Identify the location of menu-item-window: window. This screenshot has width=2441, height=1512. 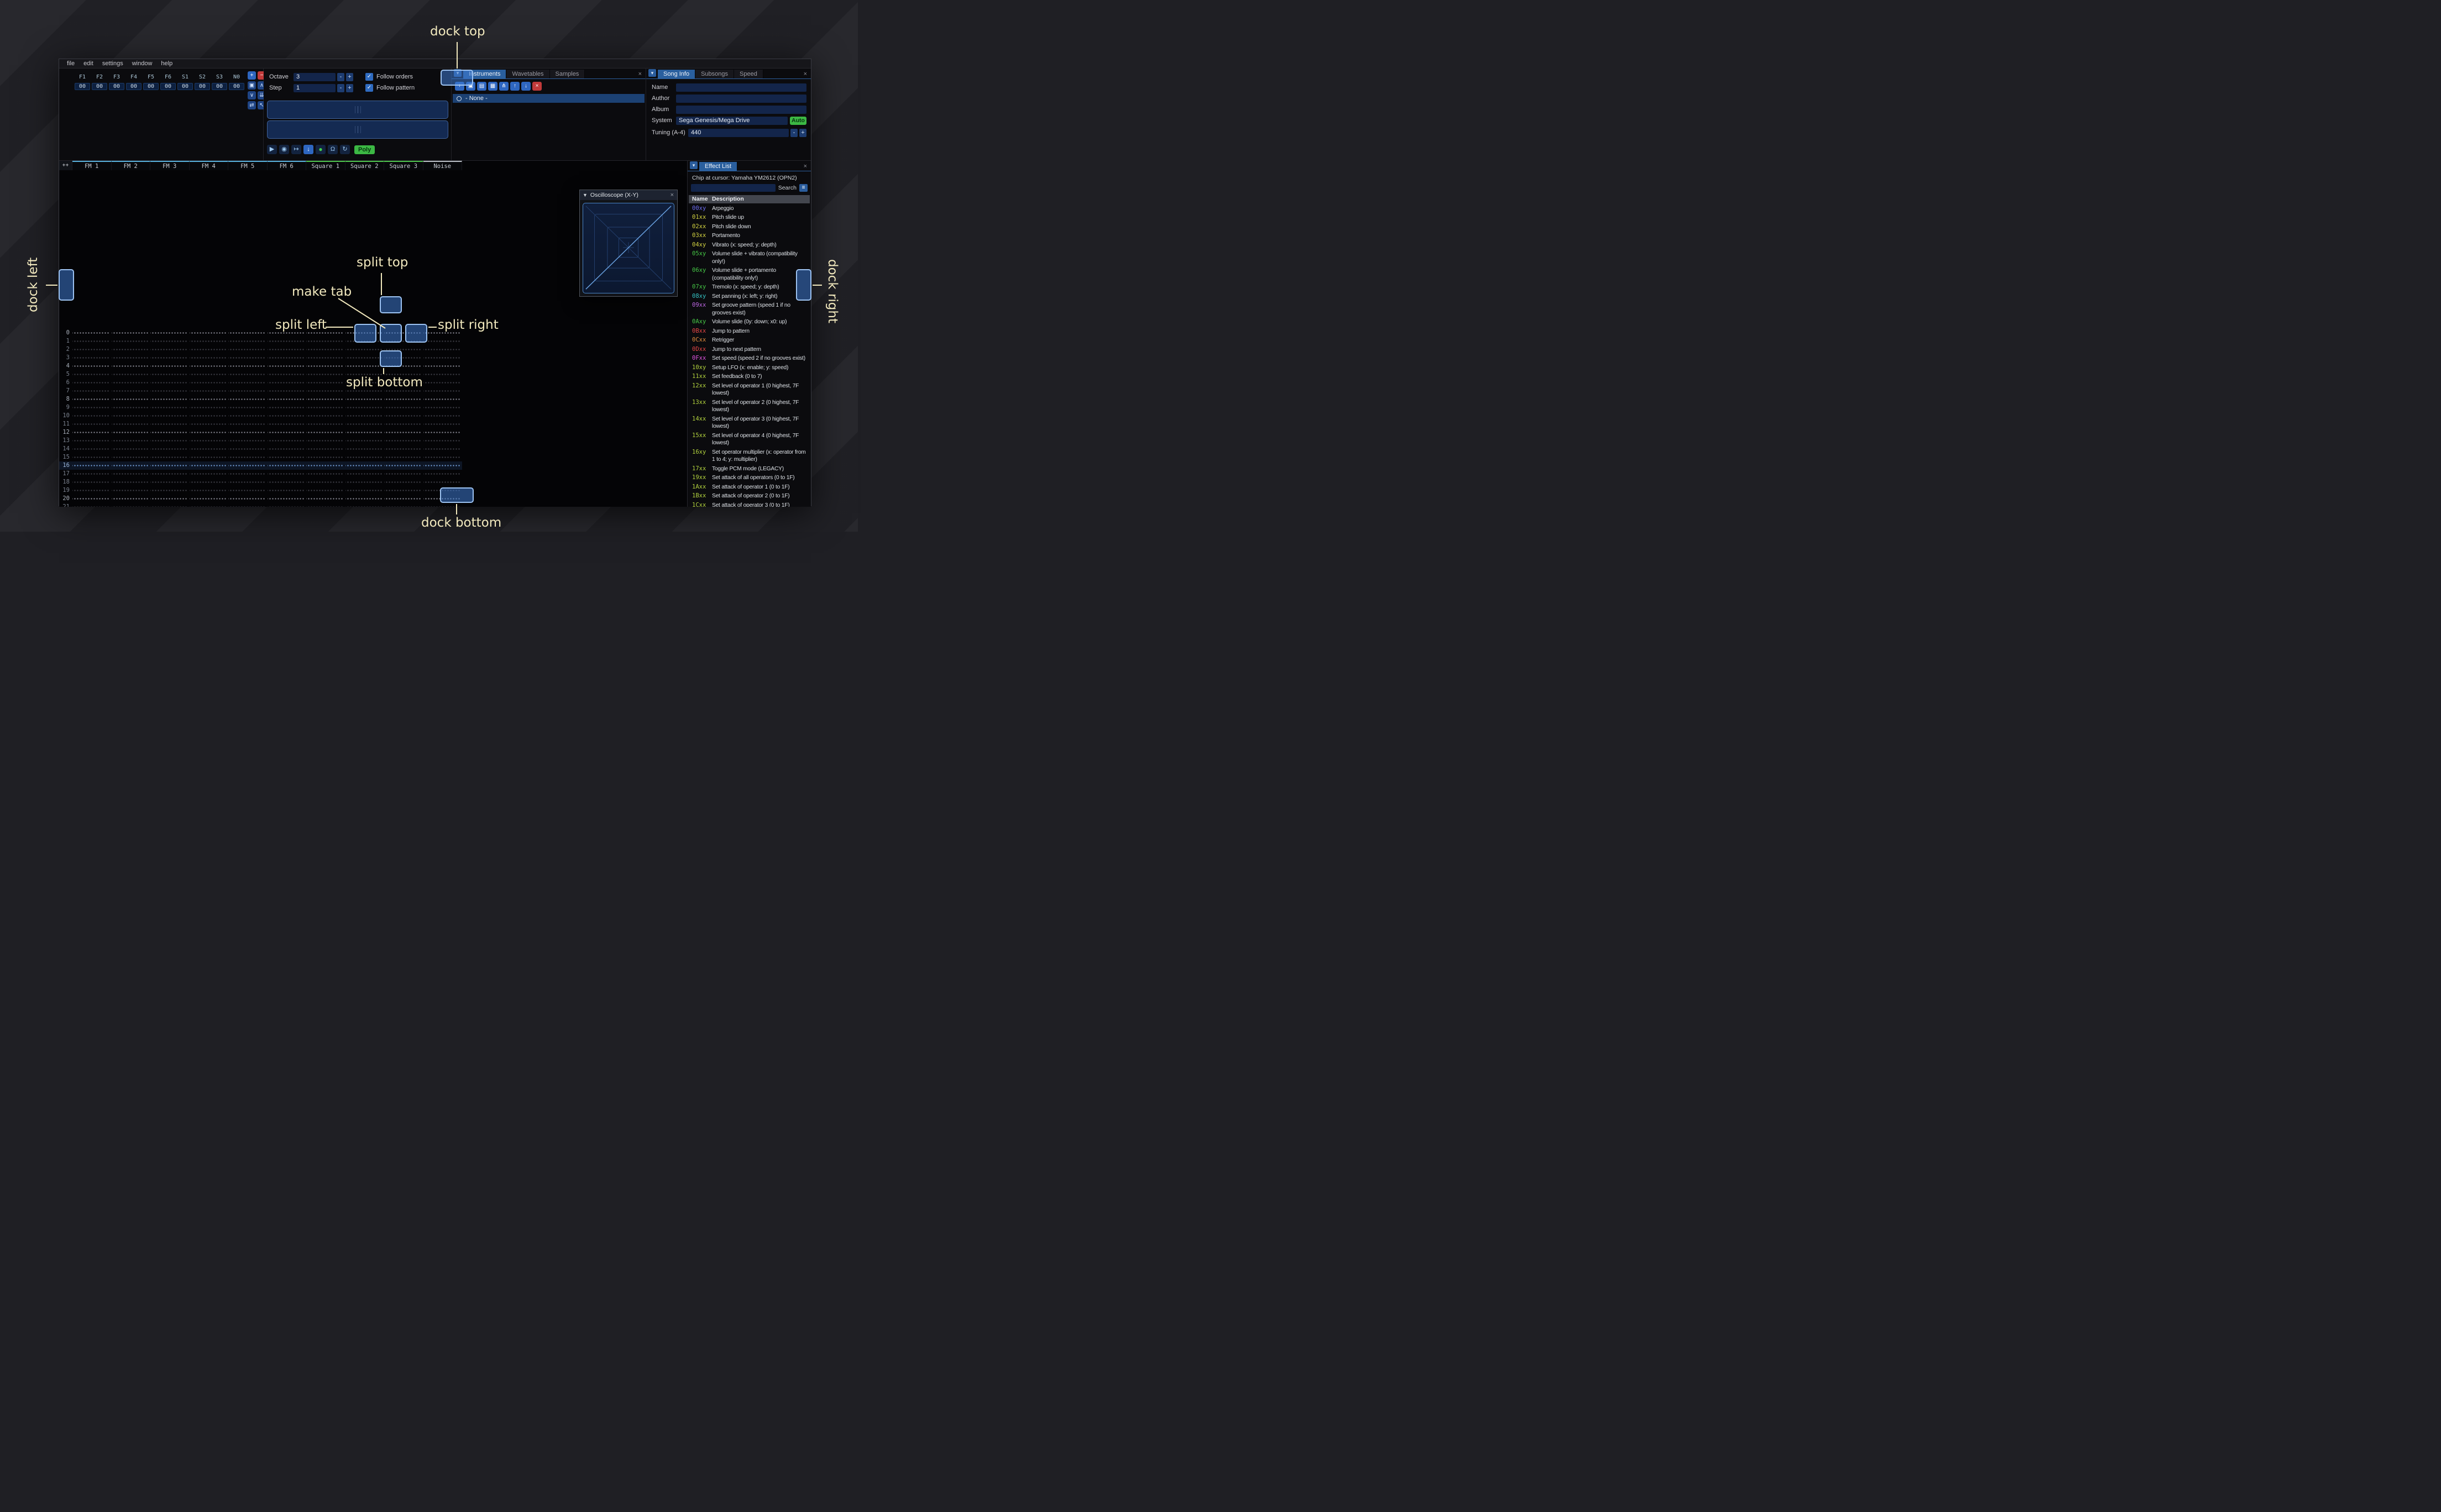
(142, 64).